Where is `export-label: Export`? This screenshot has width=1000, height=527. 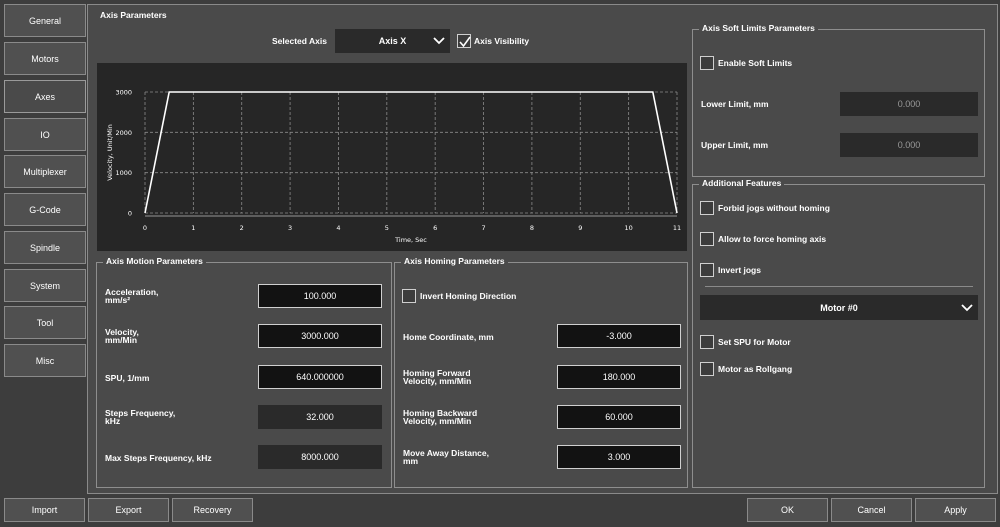
export-label: Export is located at coordinates (128, 510).